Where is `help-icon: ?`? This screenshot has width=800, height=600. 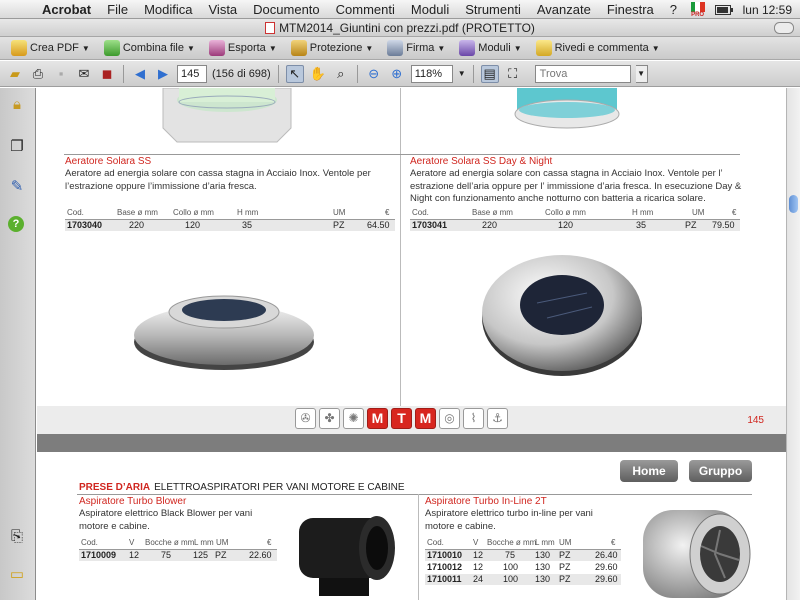 help-icon: ? is located at coordinates (16, 224).